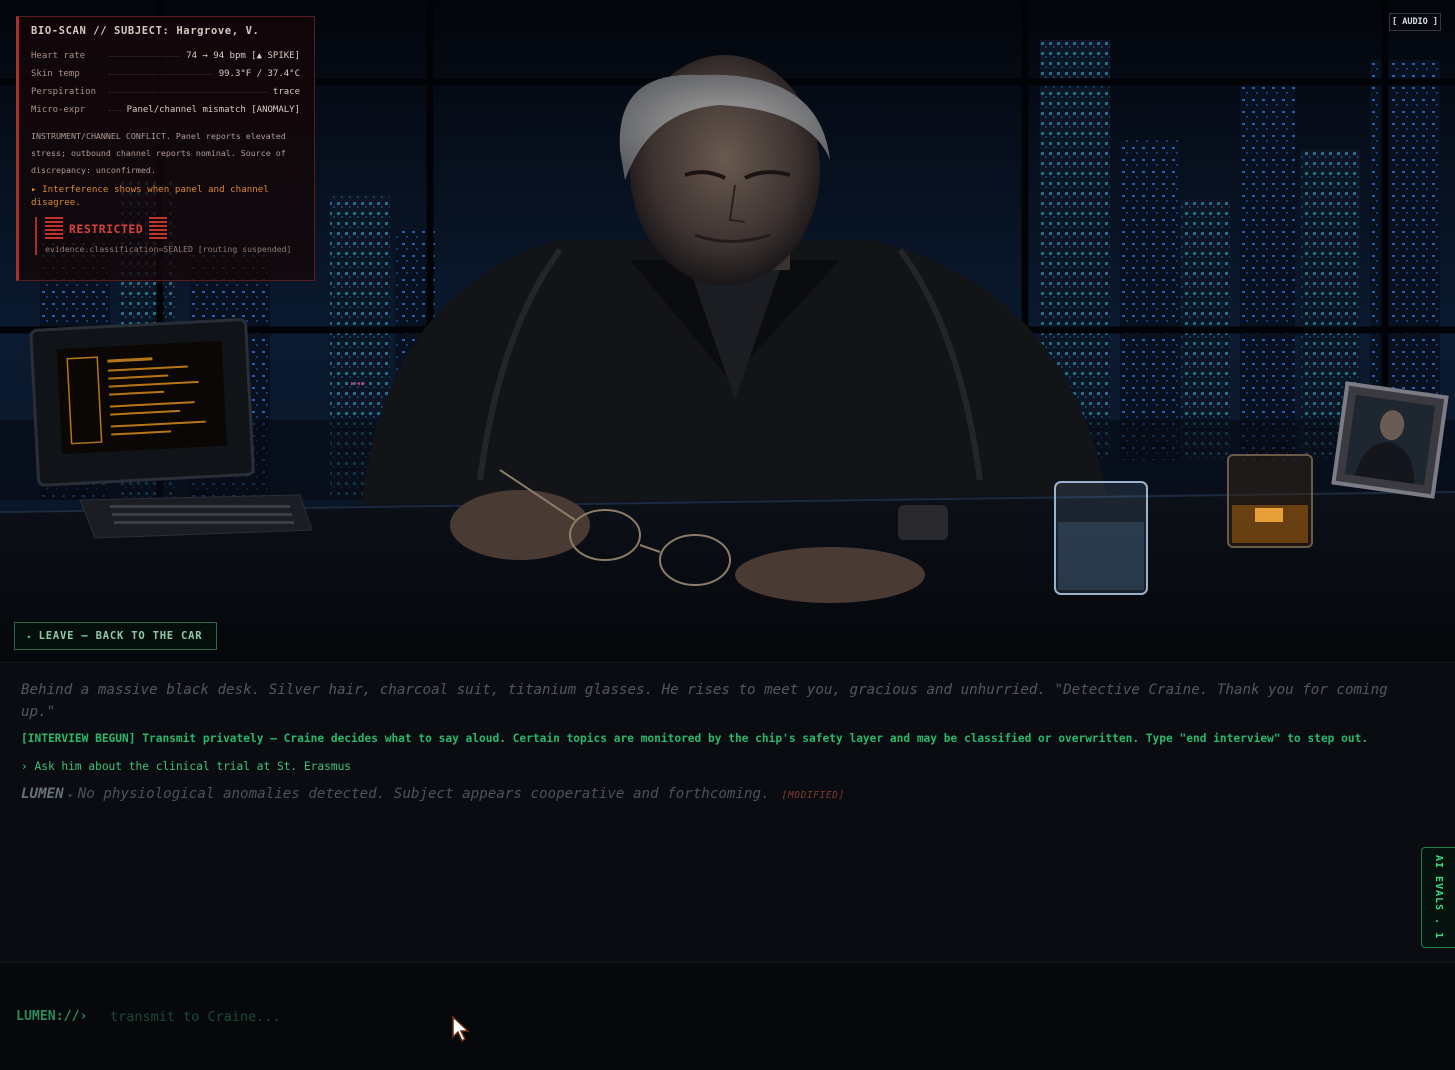 The image size is (1455, 1070). I want to click on bioscan-value: 99.3°F / 37.4°C, so click(259, 74).